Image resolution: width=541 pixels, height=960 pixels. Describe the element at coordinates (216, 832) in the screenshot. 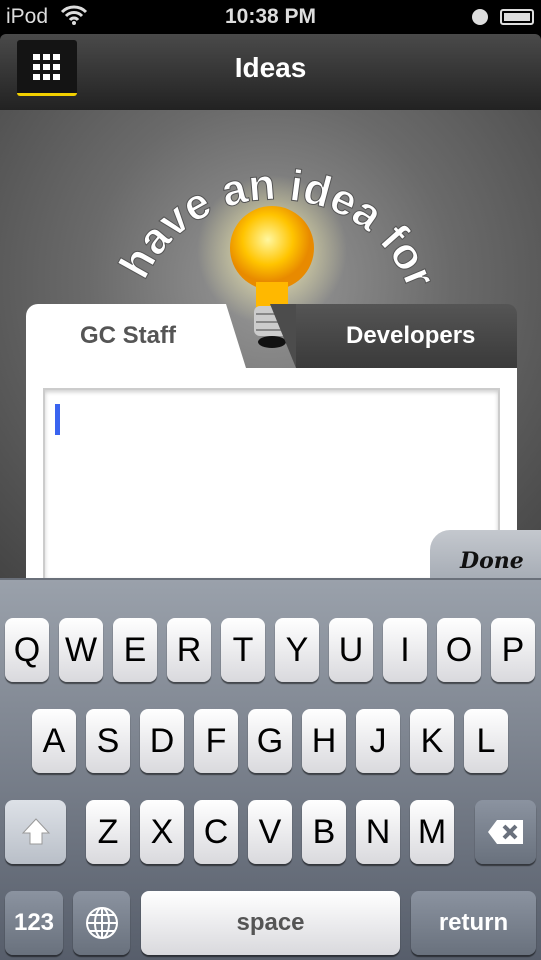

I see `key-c: C` at that location.